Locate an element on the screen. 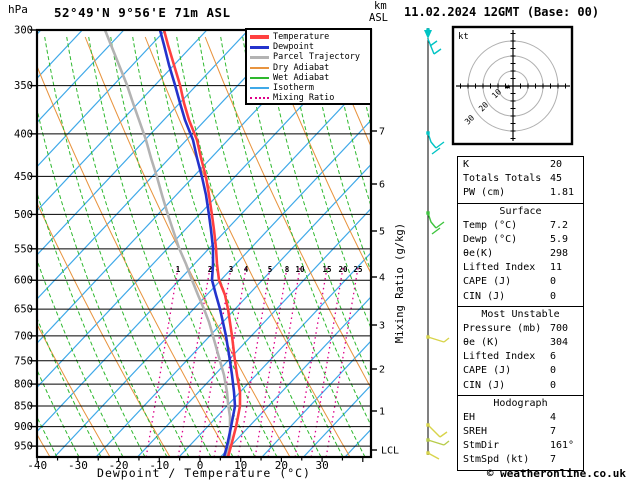  datetime-label: 11.02.2024 12GMT (Base: 00) is located at coordinates (502, 12).